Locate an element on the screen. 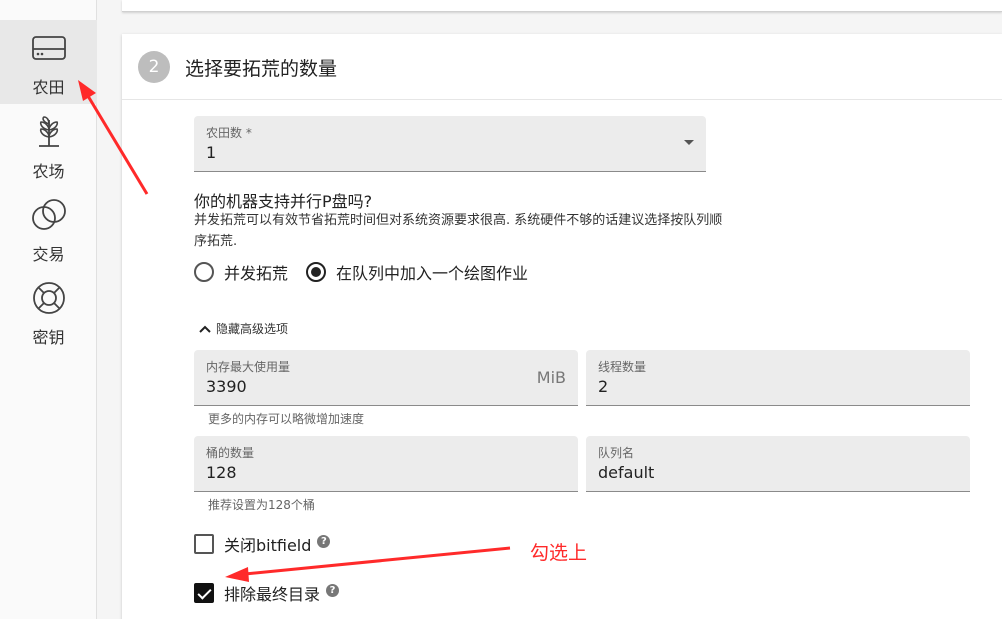  field-label: 农田数 * is located at coordinates (229, 133).